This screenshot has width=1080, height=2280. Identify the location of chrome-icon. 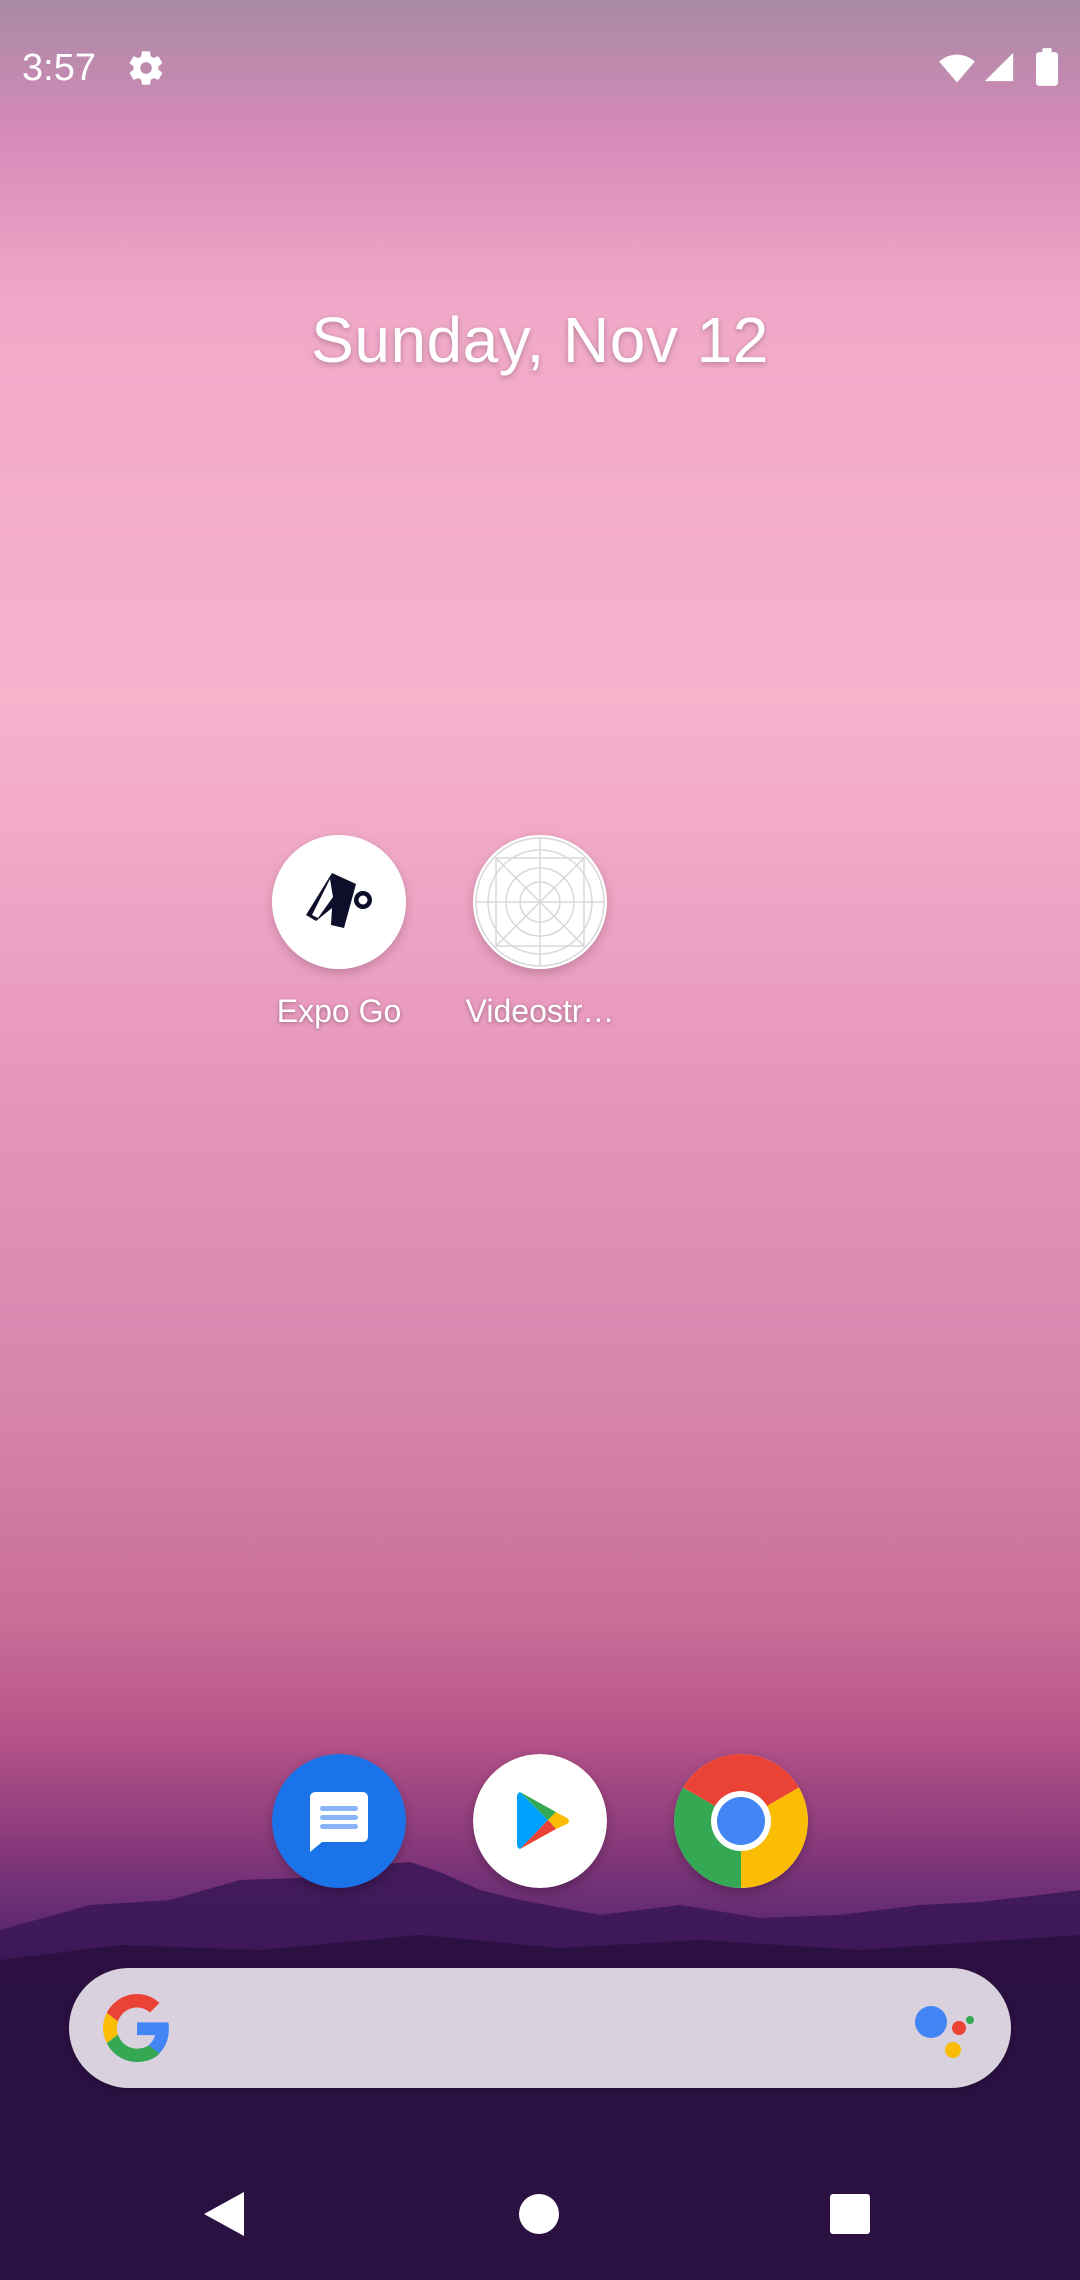
(741, 1821).